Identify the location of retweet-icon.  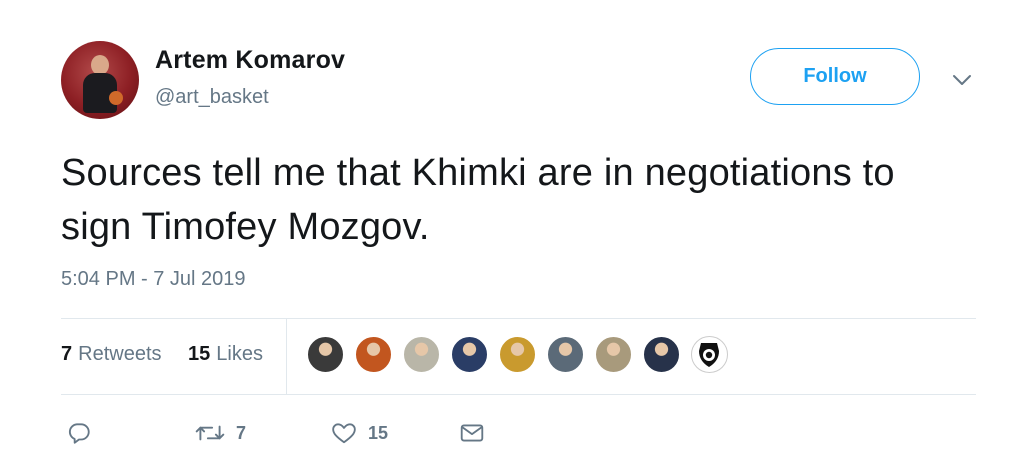
(210, 433).